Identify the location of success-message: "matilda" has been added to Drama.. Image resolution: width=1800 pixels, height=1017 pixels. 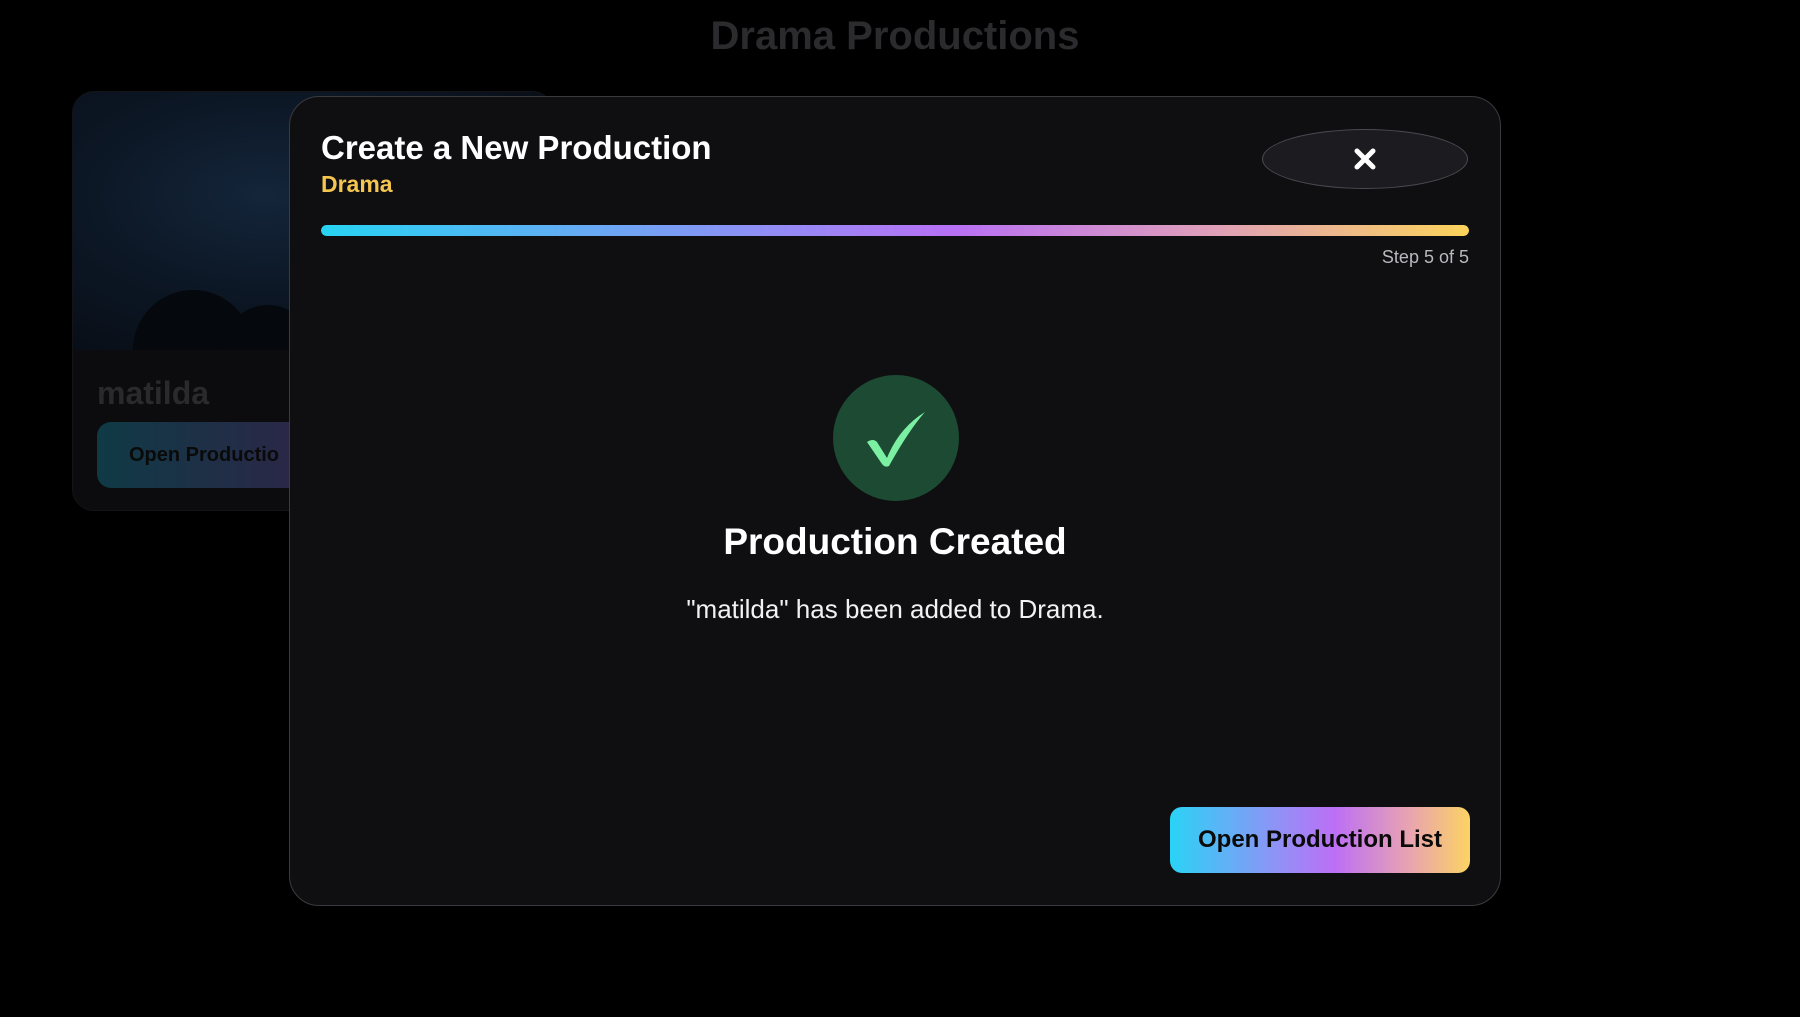
(895, 609).